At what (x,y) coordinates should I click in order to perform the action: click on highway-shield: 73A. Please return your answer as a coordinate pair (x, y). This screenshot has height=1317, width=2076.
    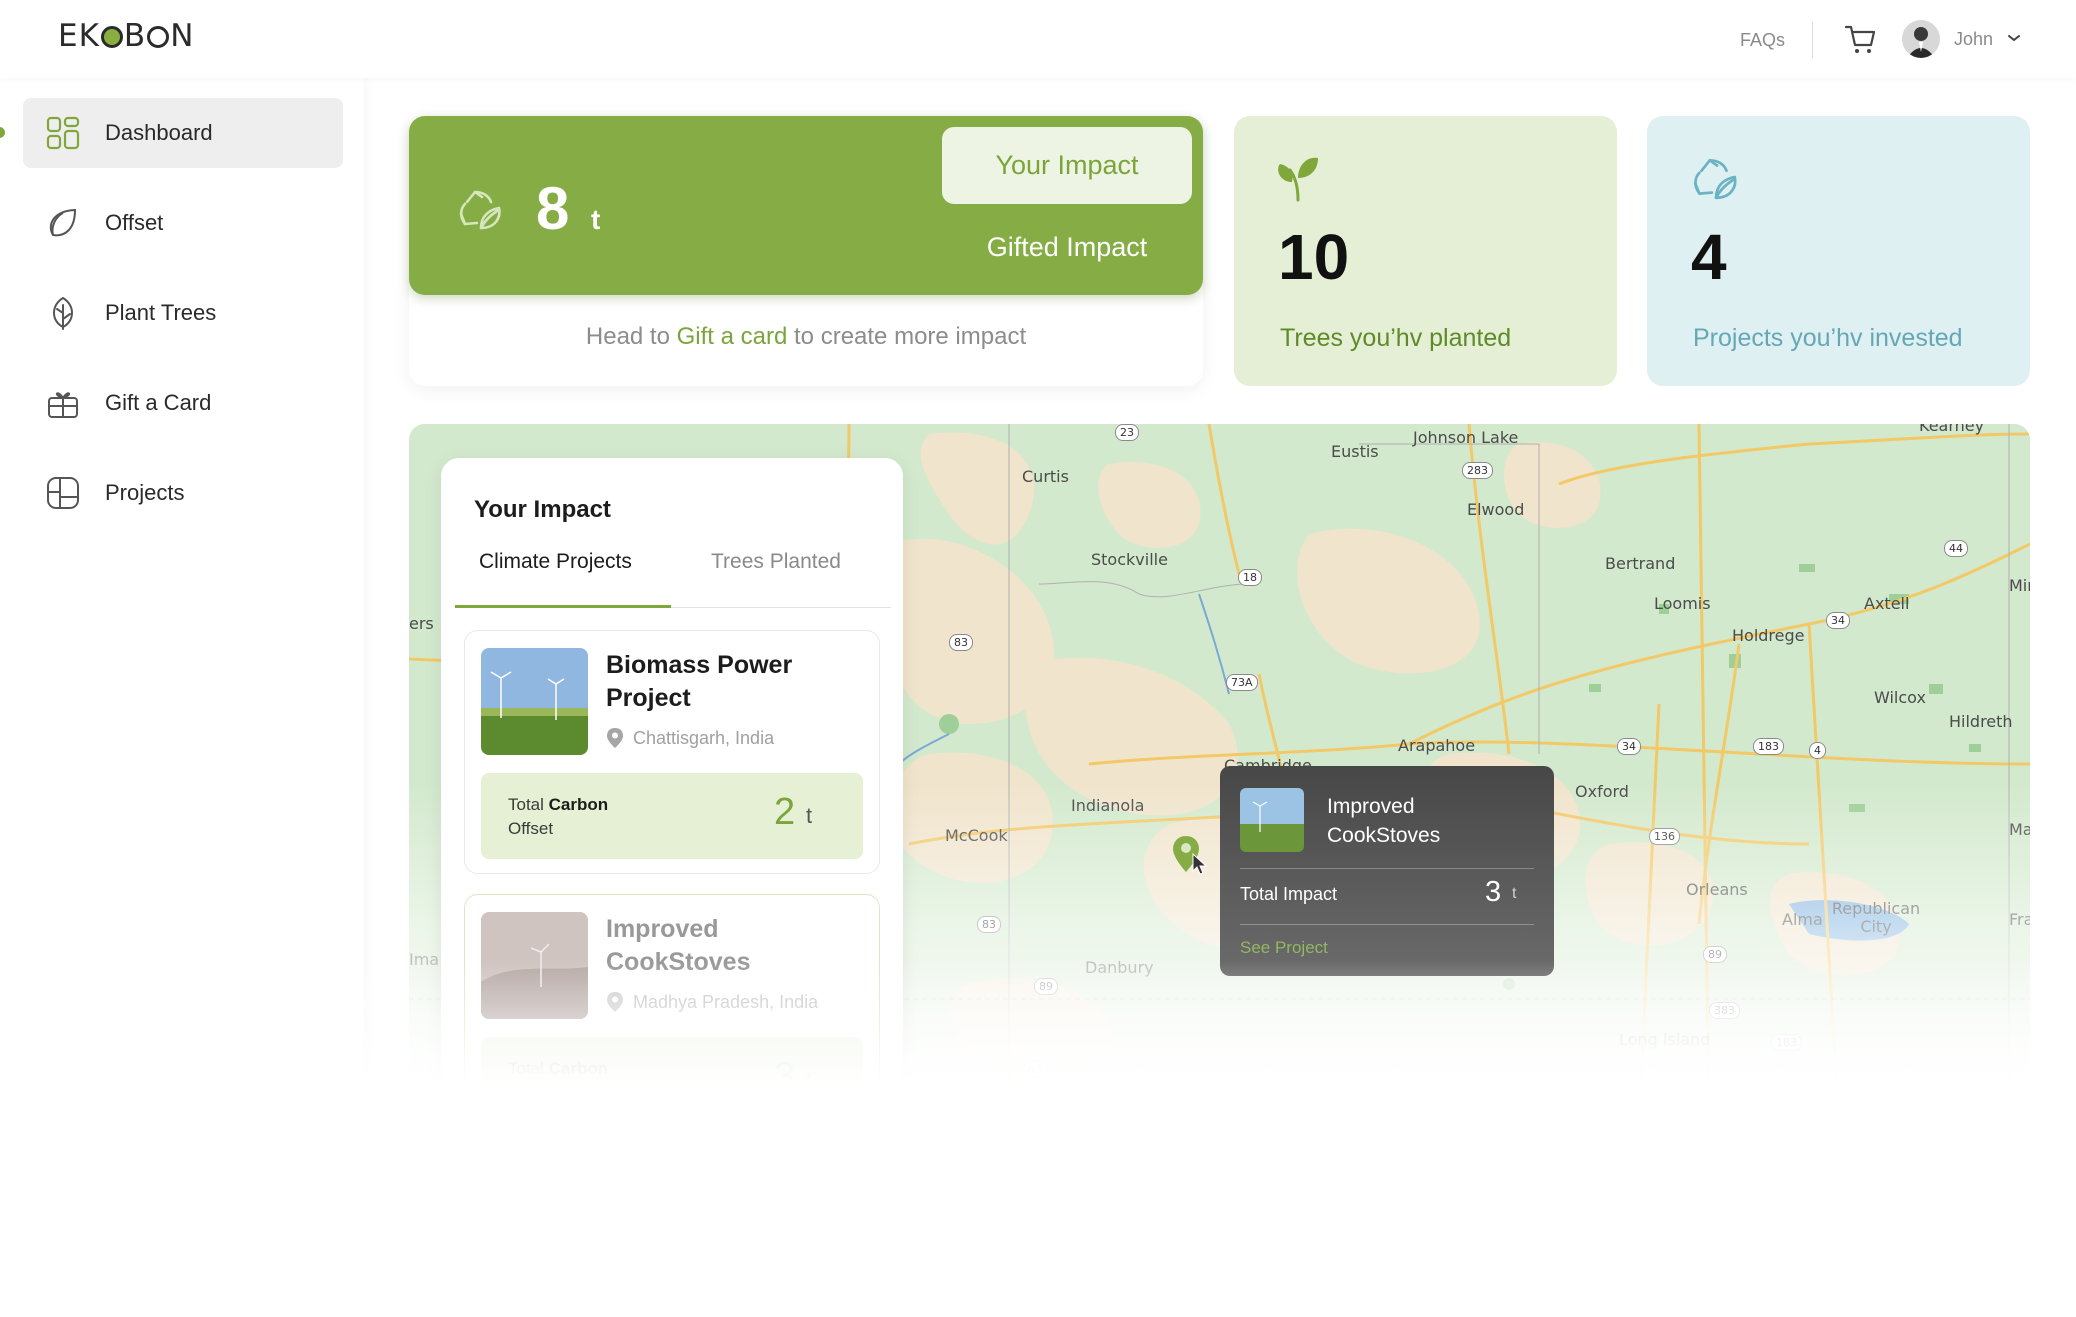
    Looking at the image, I should click on (1242, 682).